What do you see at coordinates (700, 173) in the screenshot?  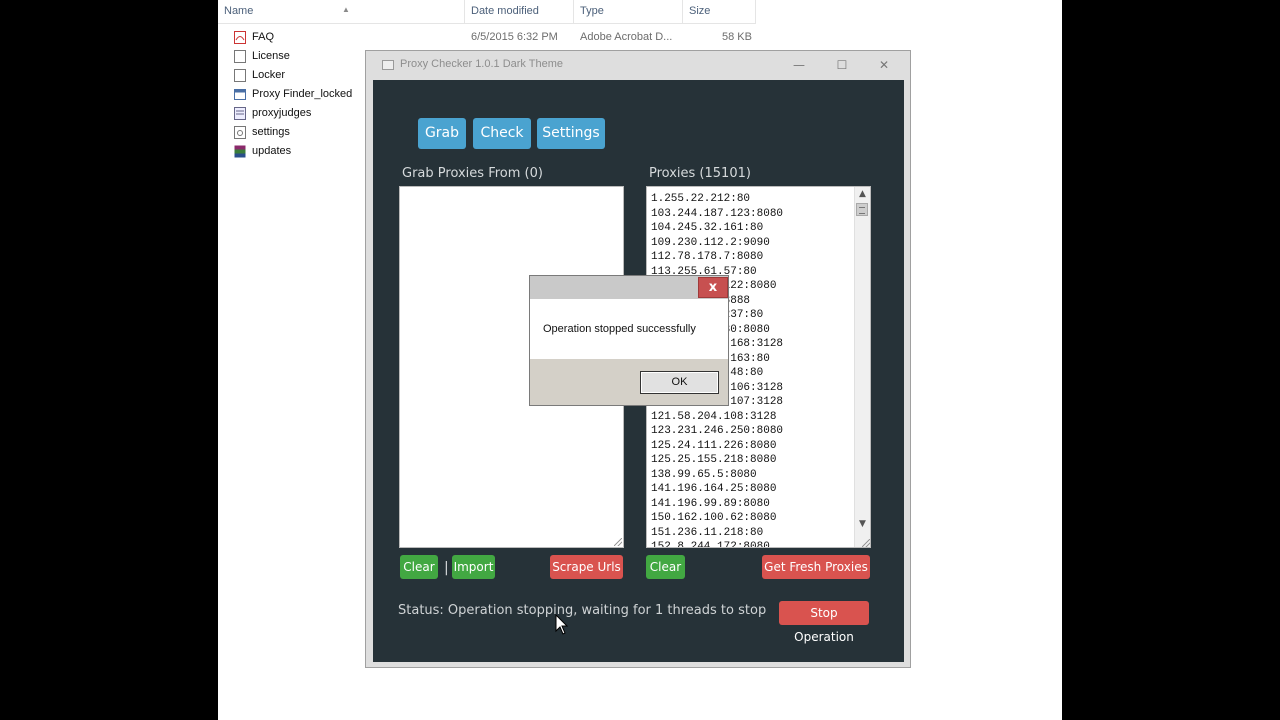 I see `proxies-label: Proxies (15101)` at bounding box center [700, 173].